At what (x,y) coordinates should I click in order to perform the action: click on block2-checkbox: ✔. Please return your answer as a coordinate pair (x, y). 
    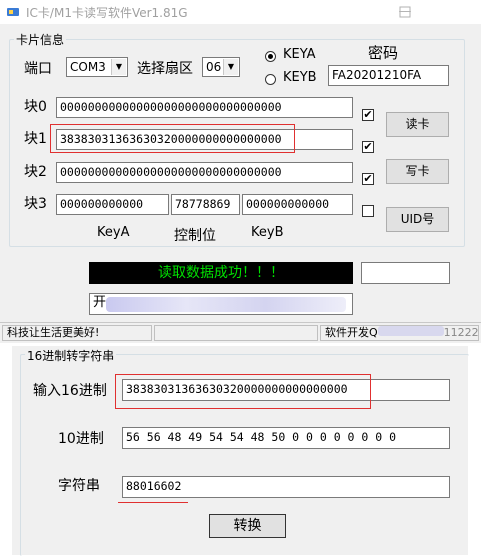
    Looking at the image, I should click on (368, 179).